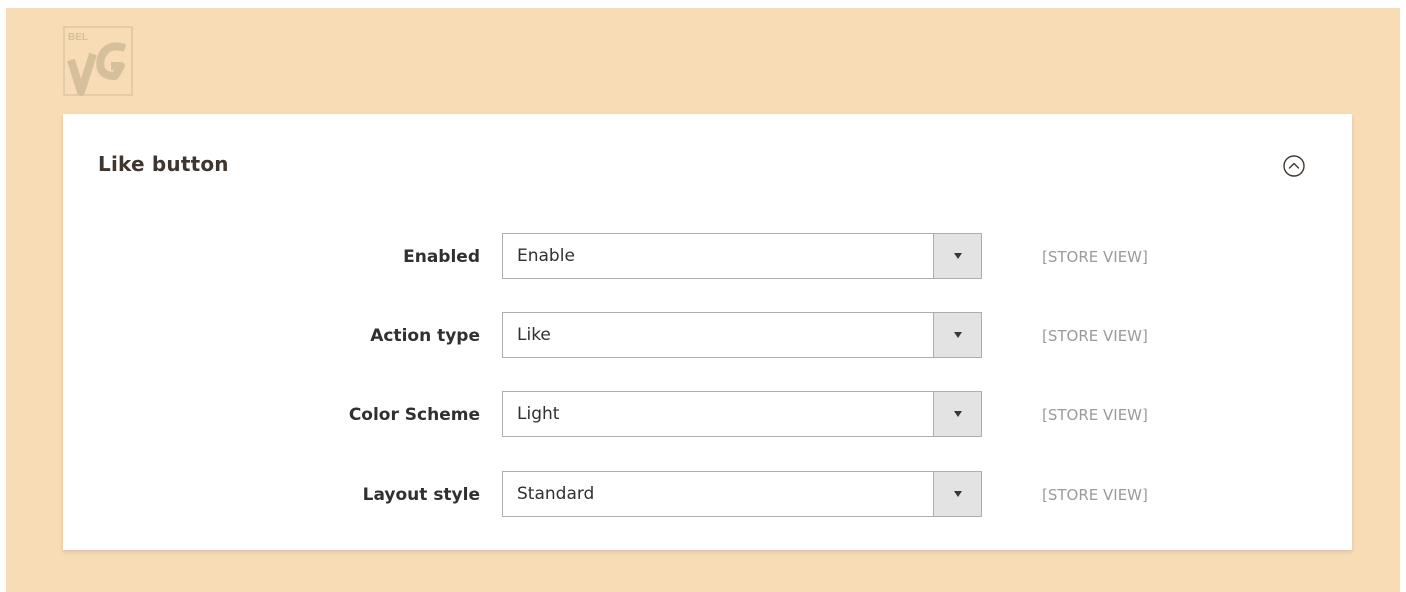 This screenshot has width=1406, height=592. I want to click on select-value: Enable, so click(546, 256).